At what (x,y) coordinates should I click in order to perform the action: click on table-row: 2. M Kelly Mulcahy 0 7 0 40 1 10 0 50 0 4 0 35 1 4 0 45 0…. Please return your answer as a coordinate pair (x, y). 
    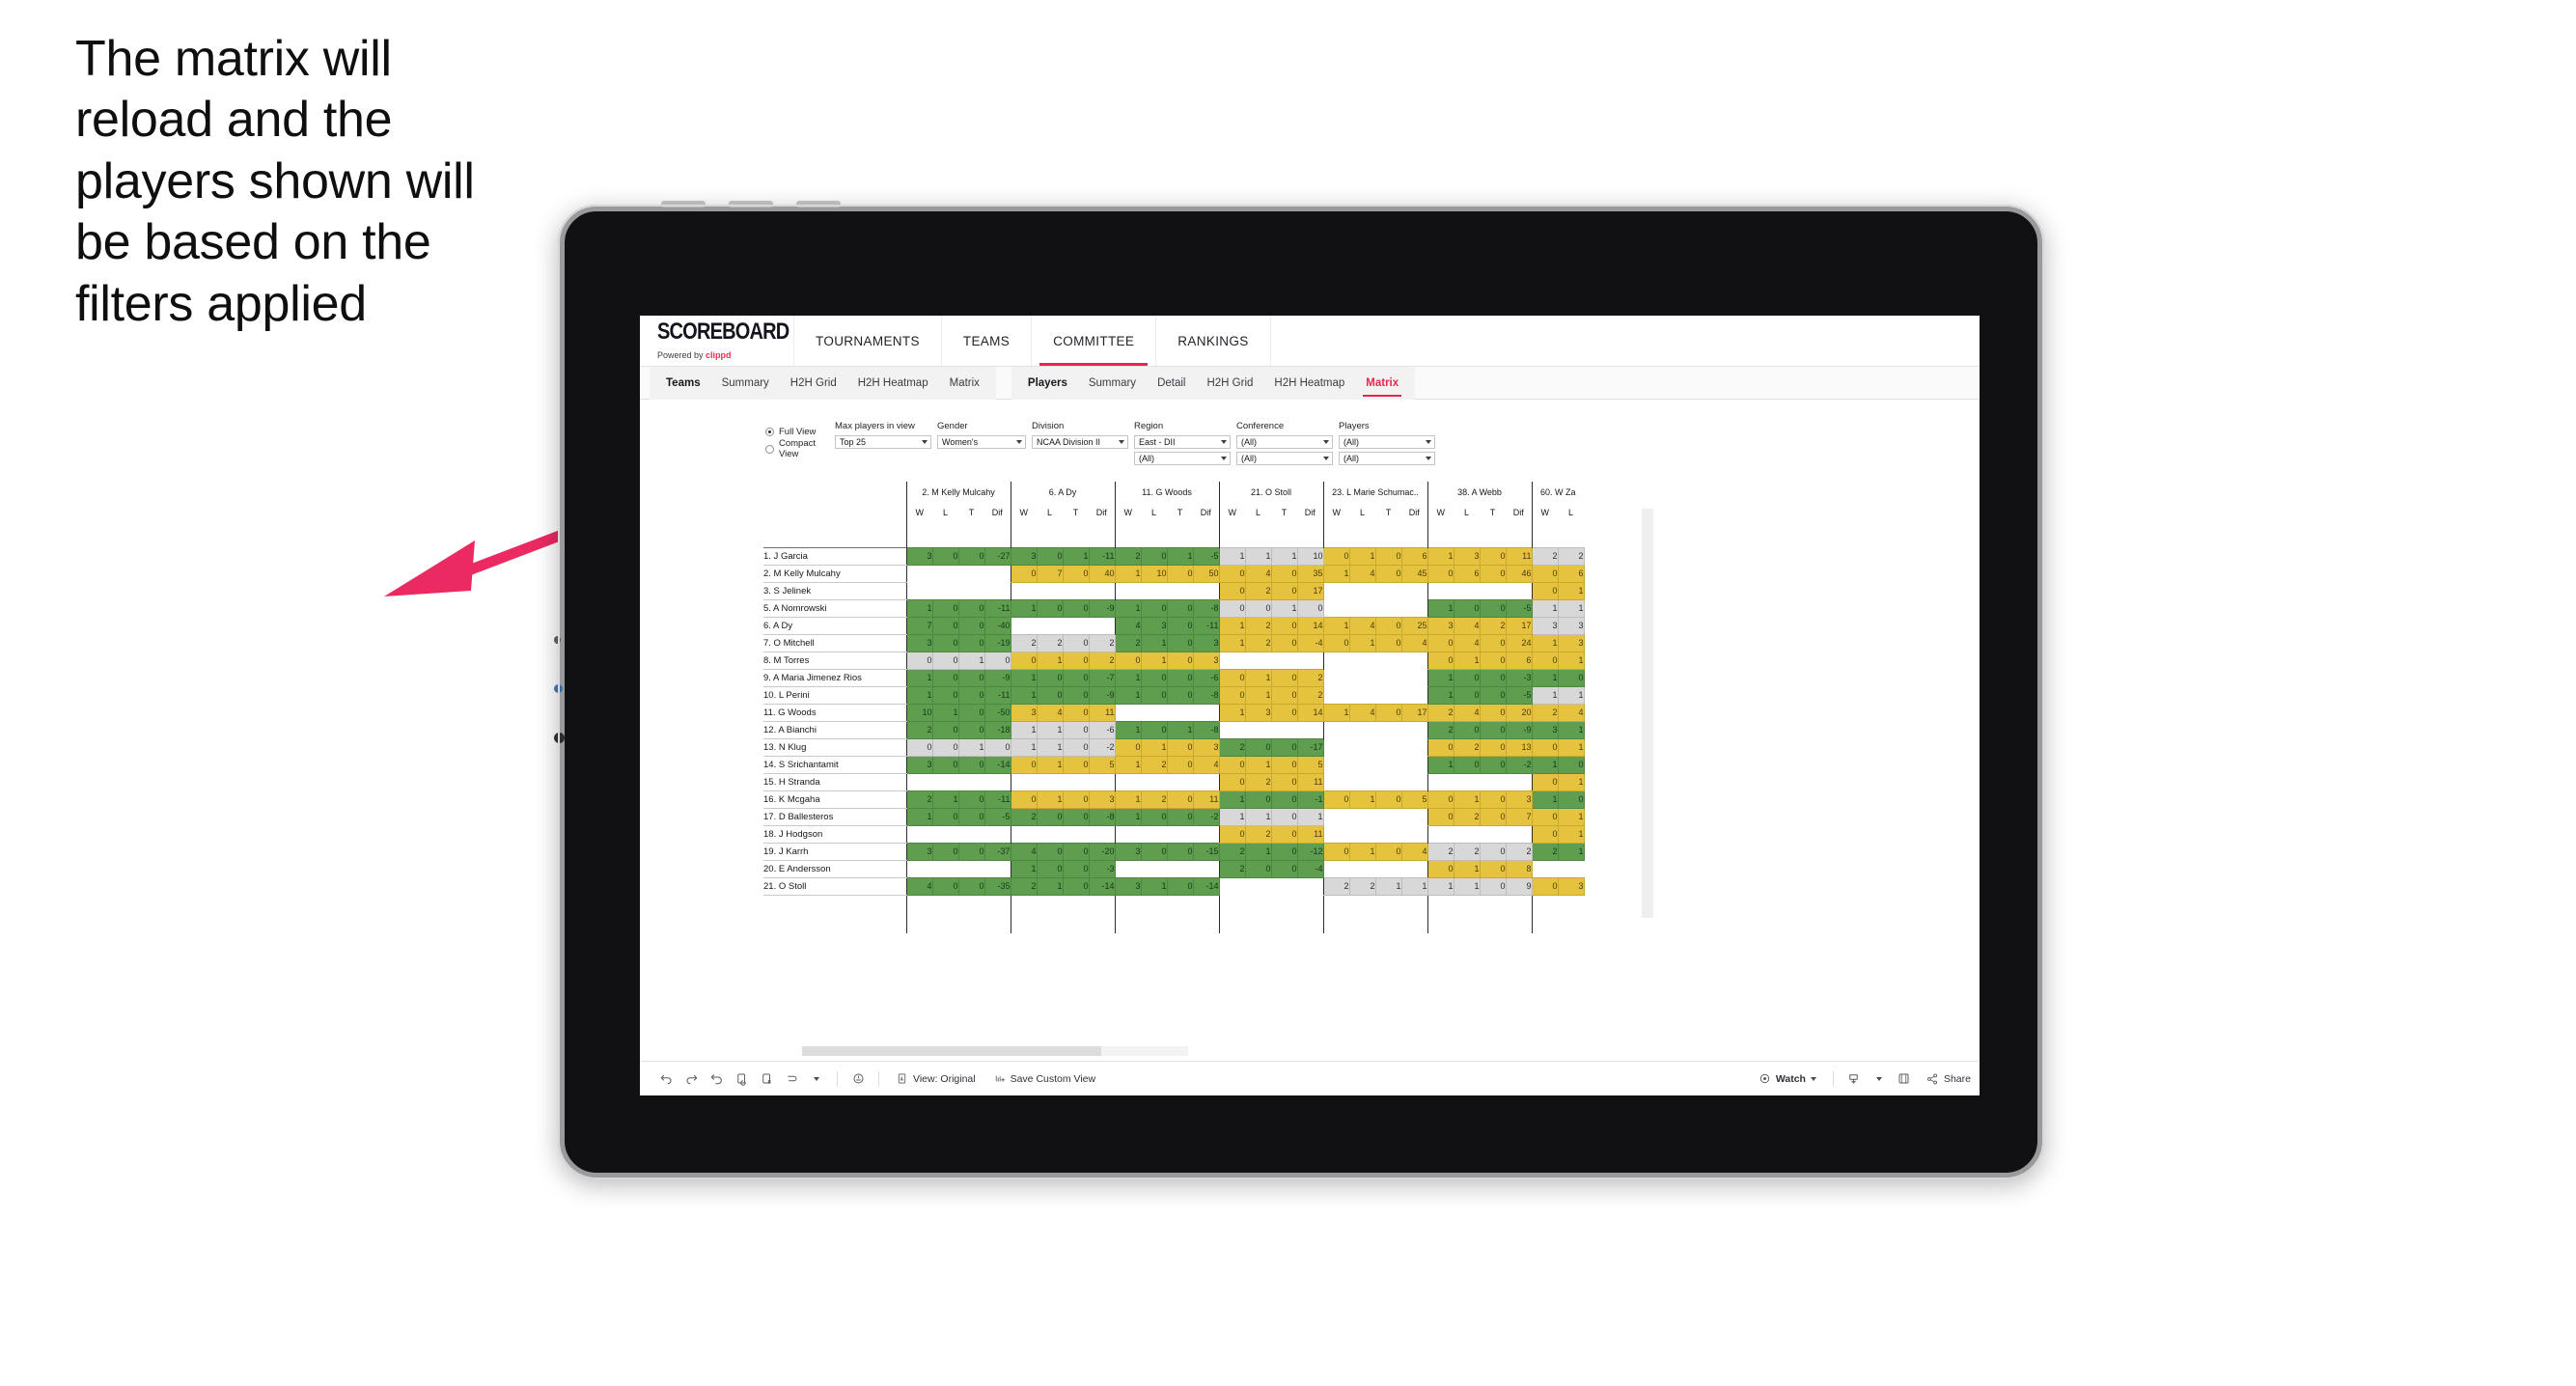
    Looking at the image, I should click on (1174, 573).